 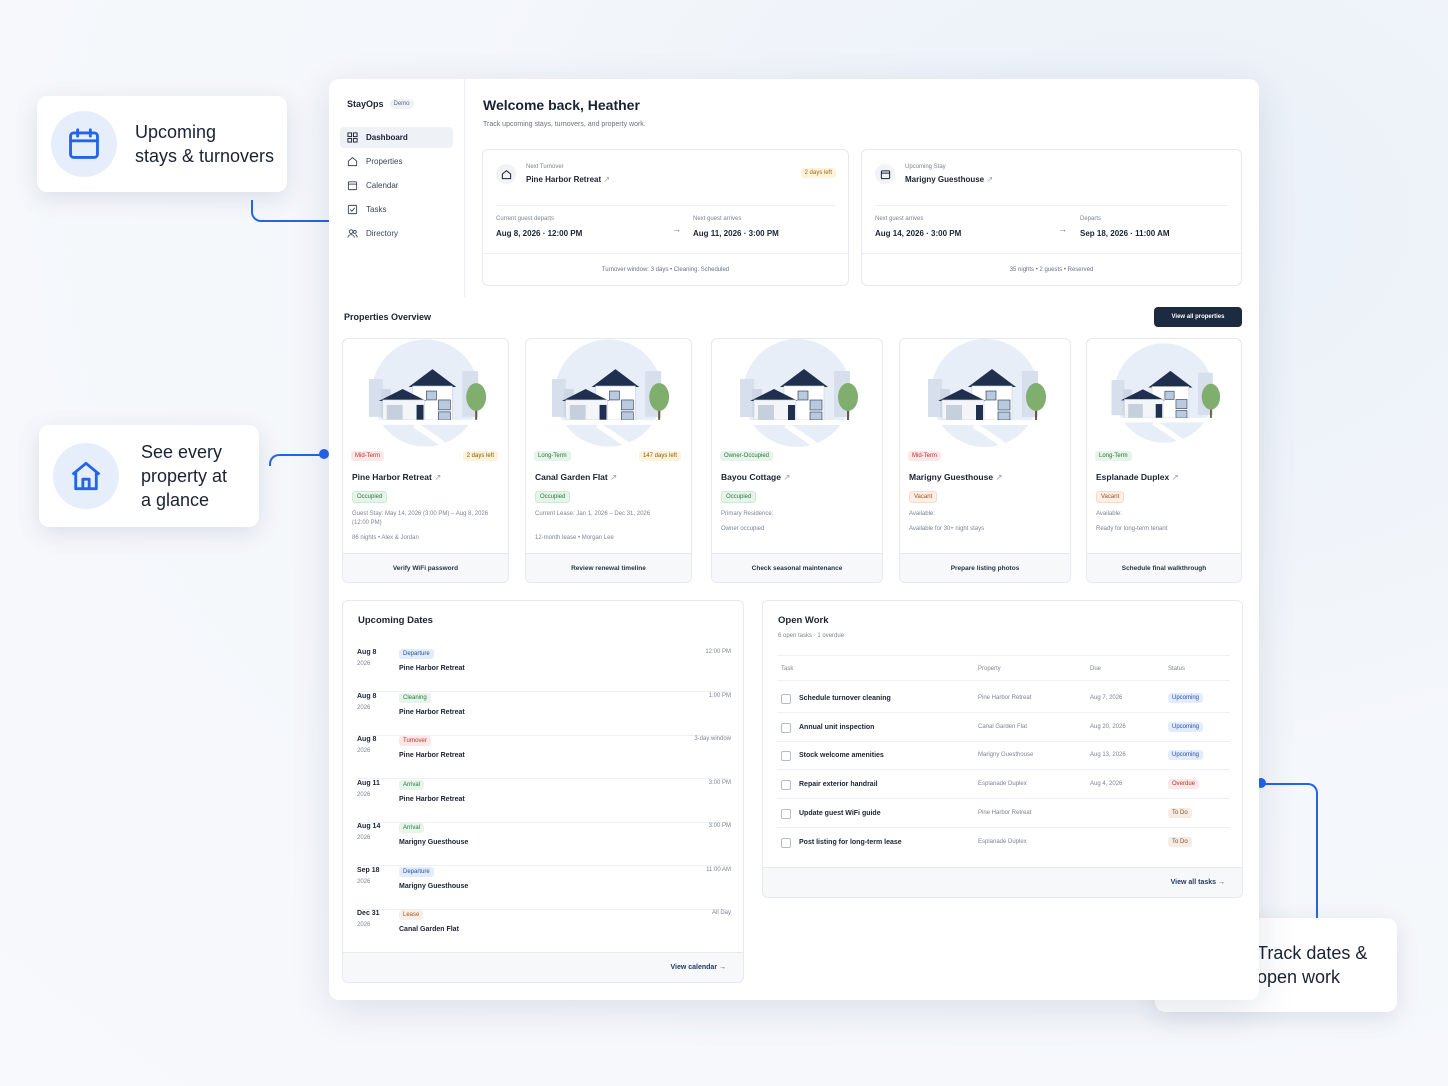 What do you see at coordinates (751, 477) in the screenshot?
I see `property-link: Bayou Cottage` at bounding box center [751, 477].